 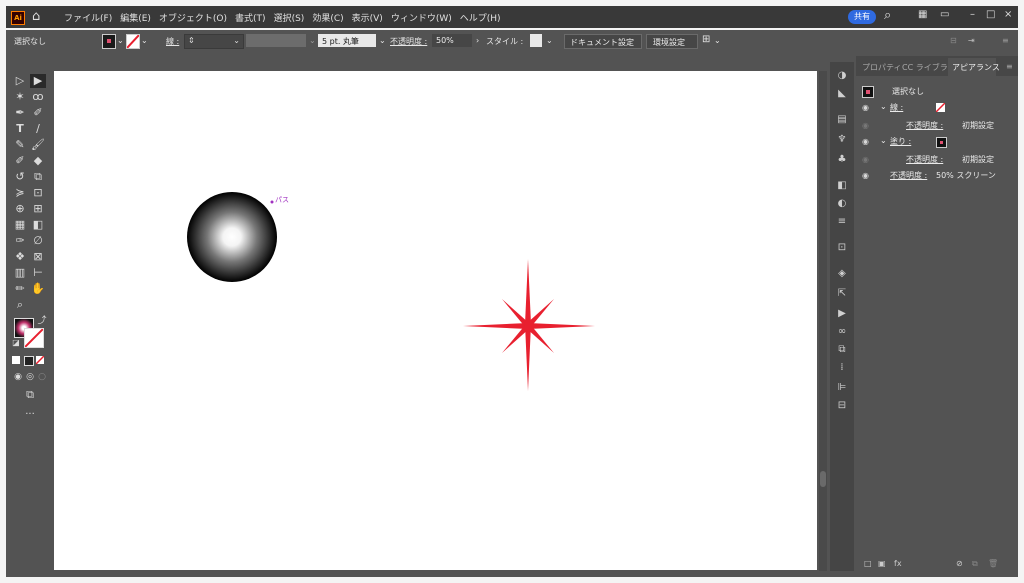 I want to click on fill-row-swatch, so click(x=941, y=142).